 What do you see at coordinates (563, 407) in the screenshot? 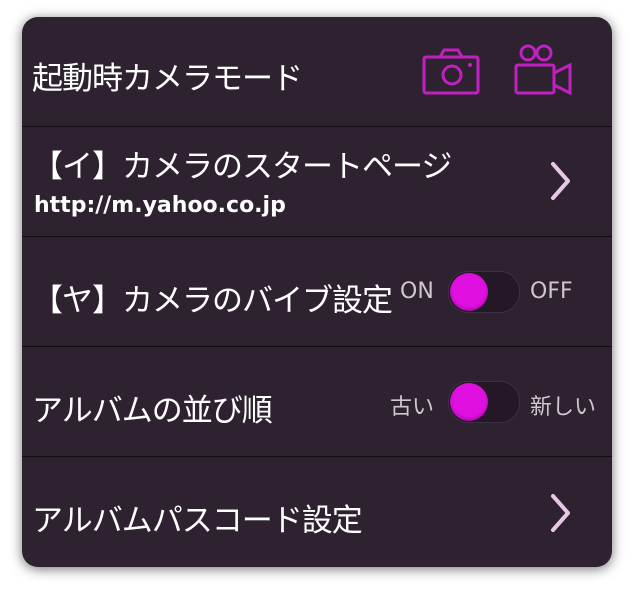
I see `album-order-new-label: 新しい` at bounding box center [563, 407].